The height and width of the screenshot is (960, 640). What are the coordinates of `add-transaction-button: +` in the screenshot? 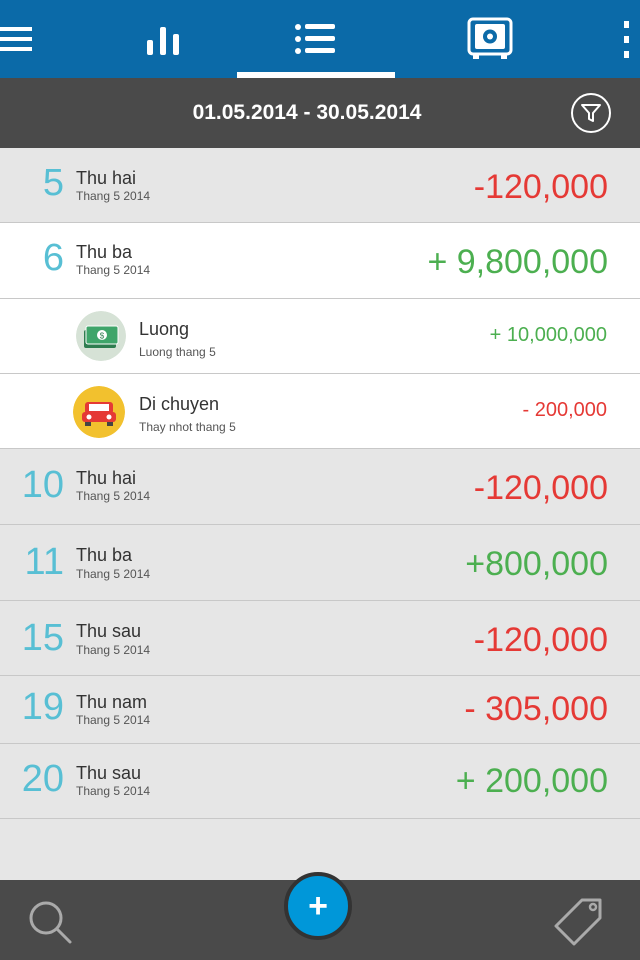 It's located at (318, 906).